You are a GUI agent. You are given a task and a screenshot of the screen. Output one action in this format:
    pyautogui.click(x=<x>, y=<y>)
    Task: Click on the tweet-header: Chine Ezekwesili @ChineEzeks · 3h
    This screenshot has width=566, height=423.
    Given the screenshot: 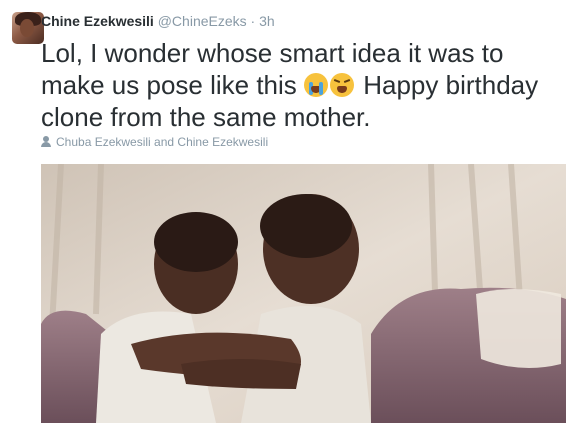 What is the action you would take?
    pyautogui.click(x=158, y=21)
    